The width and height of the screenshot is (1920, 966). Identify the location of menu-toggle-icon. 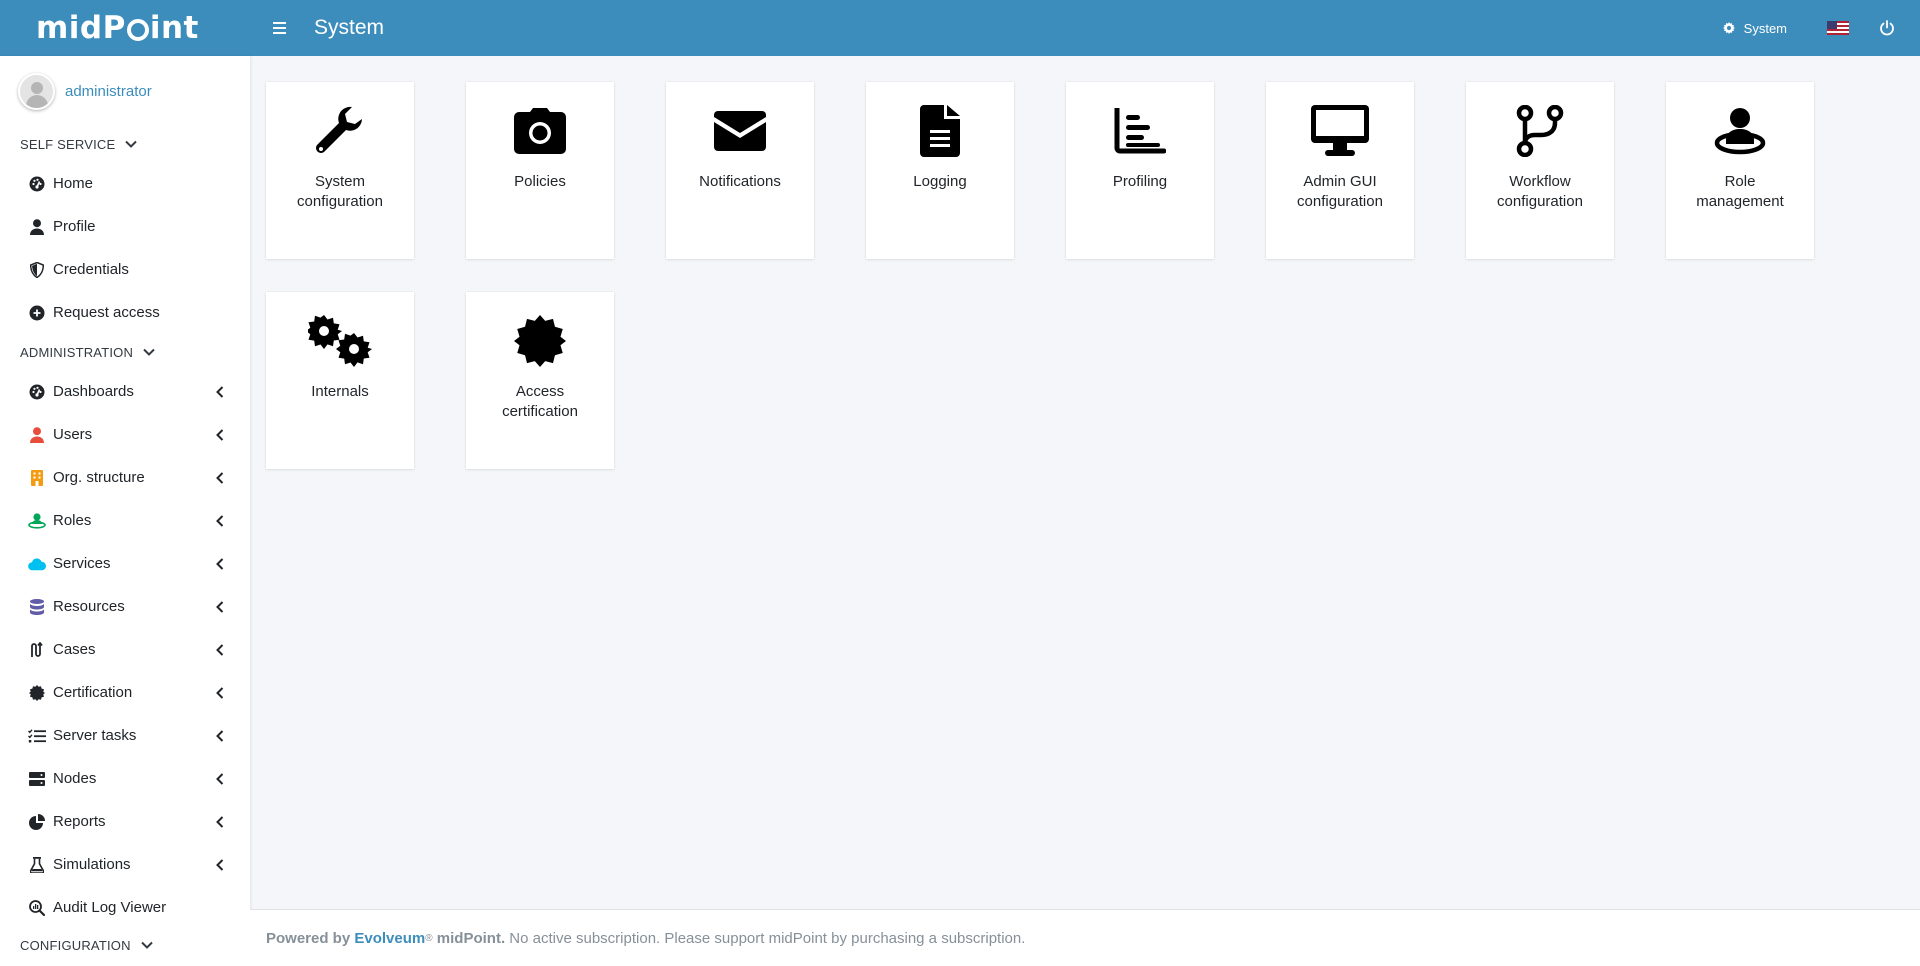
(280, 28).